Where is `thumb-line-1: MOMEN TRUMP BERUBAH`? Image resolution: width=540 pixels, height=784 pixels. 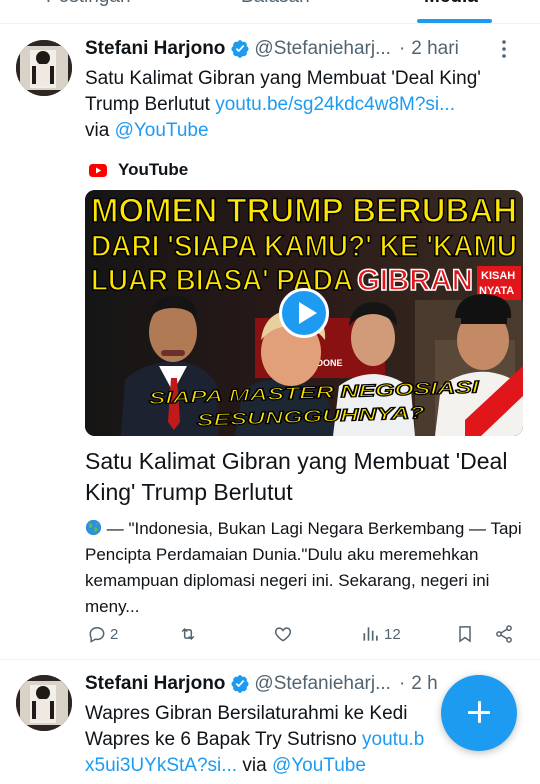
thumb-line-1: MOMEN TRUMP BERUBAH is located at coordinates (304, 211).